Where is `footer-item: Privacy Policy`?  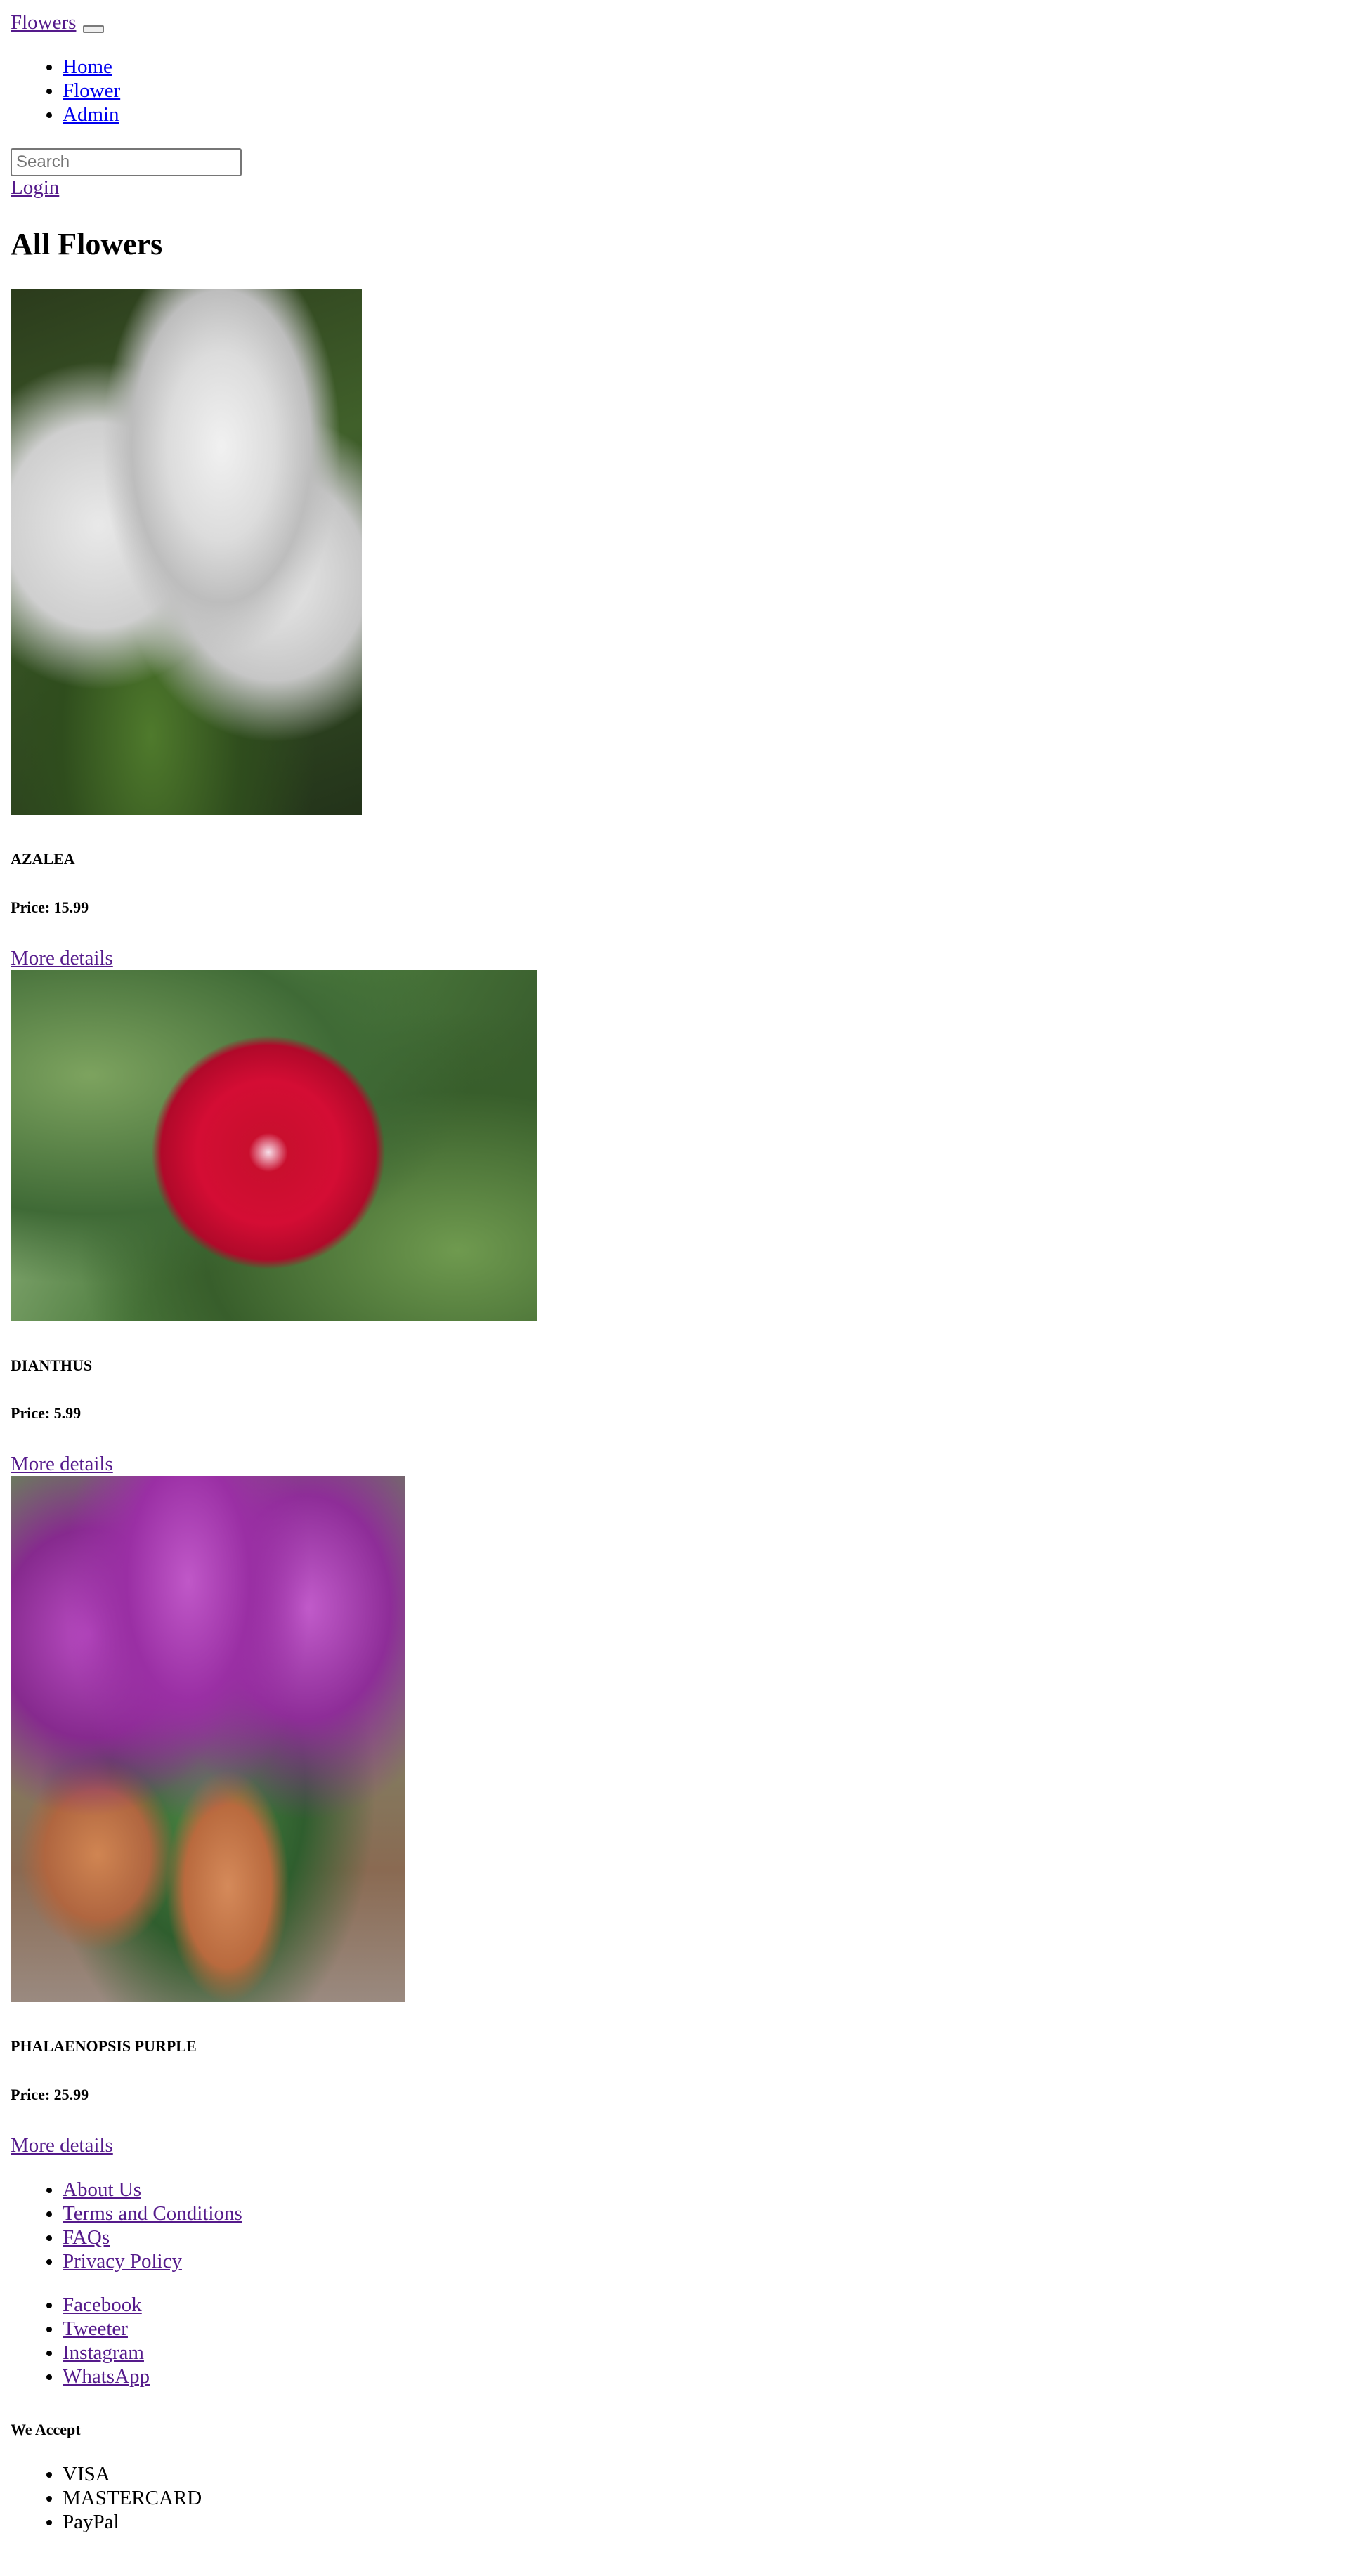 footer-item: Privacy Policy is located at coordinates (152, 2261).